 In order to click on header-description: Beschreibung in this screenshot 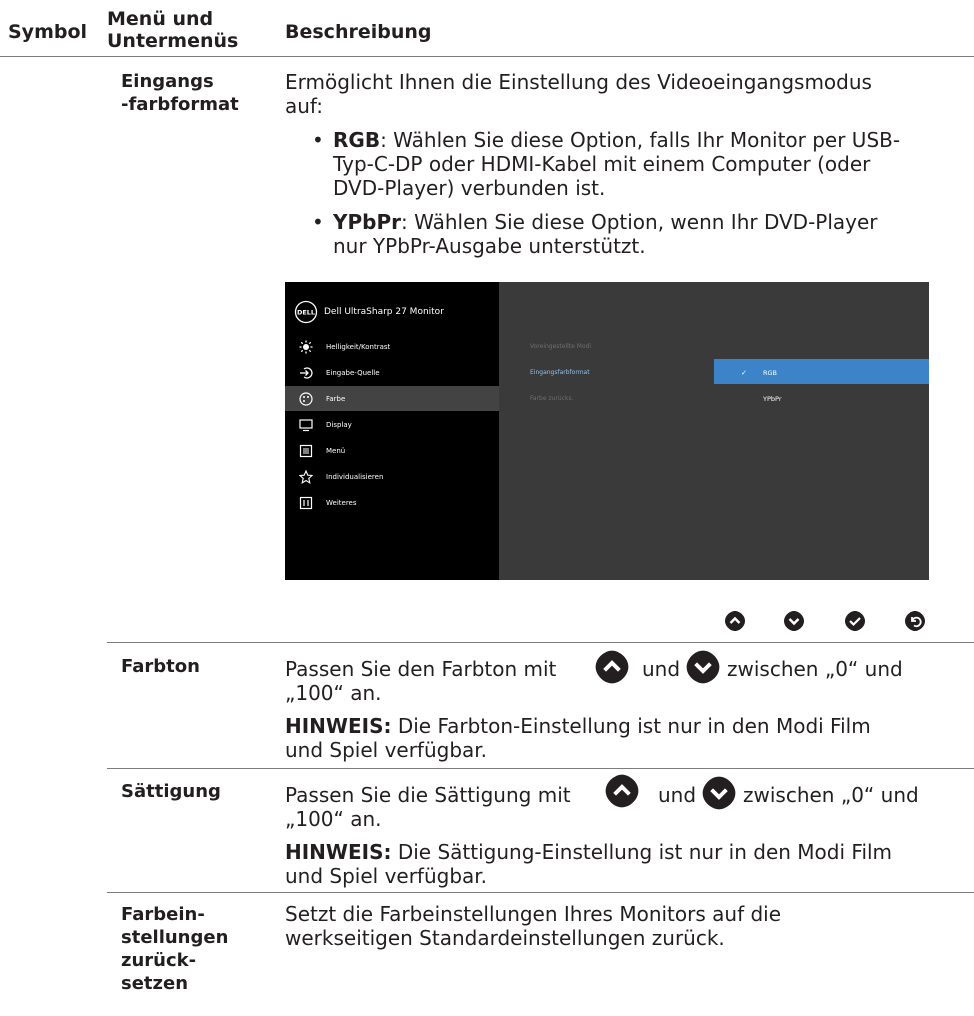, I will do `click(358, 32)`.